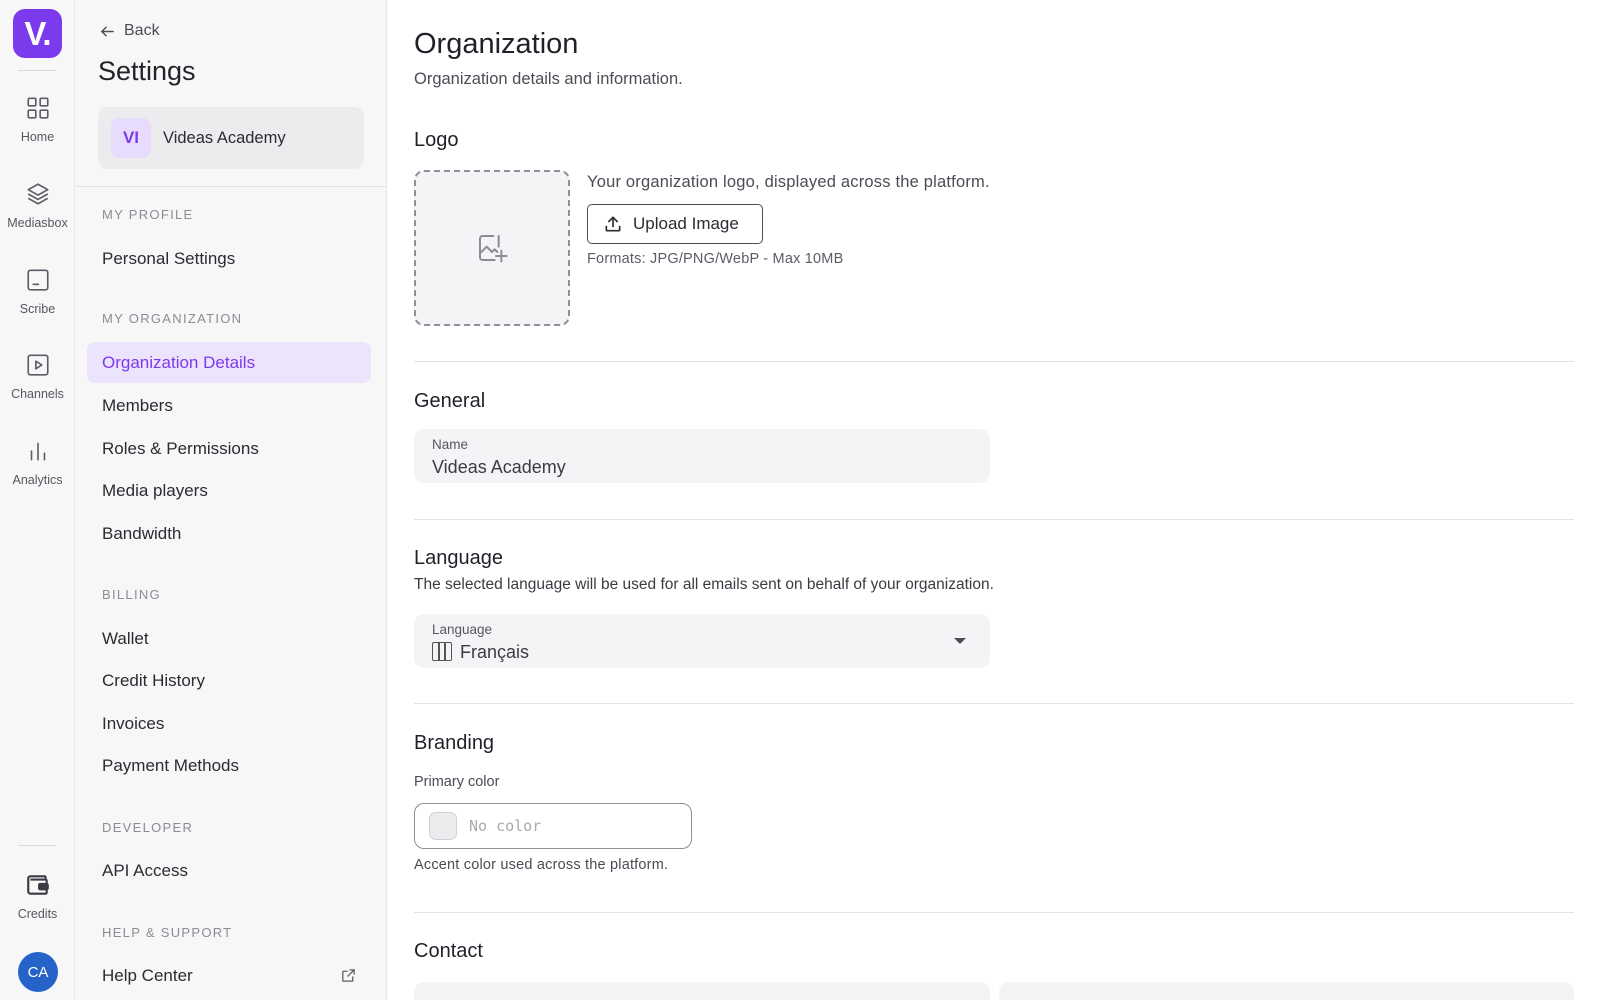 The image size is (1600, 1000). What do you see at coordinates (147, 975) in the screenshot?
I see `help-center-label: Help Center` at bounding box center [147, 975].